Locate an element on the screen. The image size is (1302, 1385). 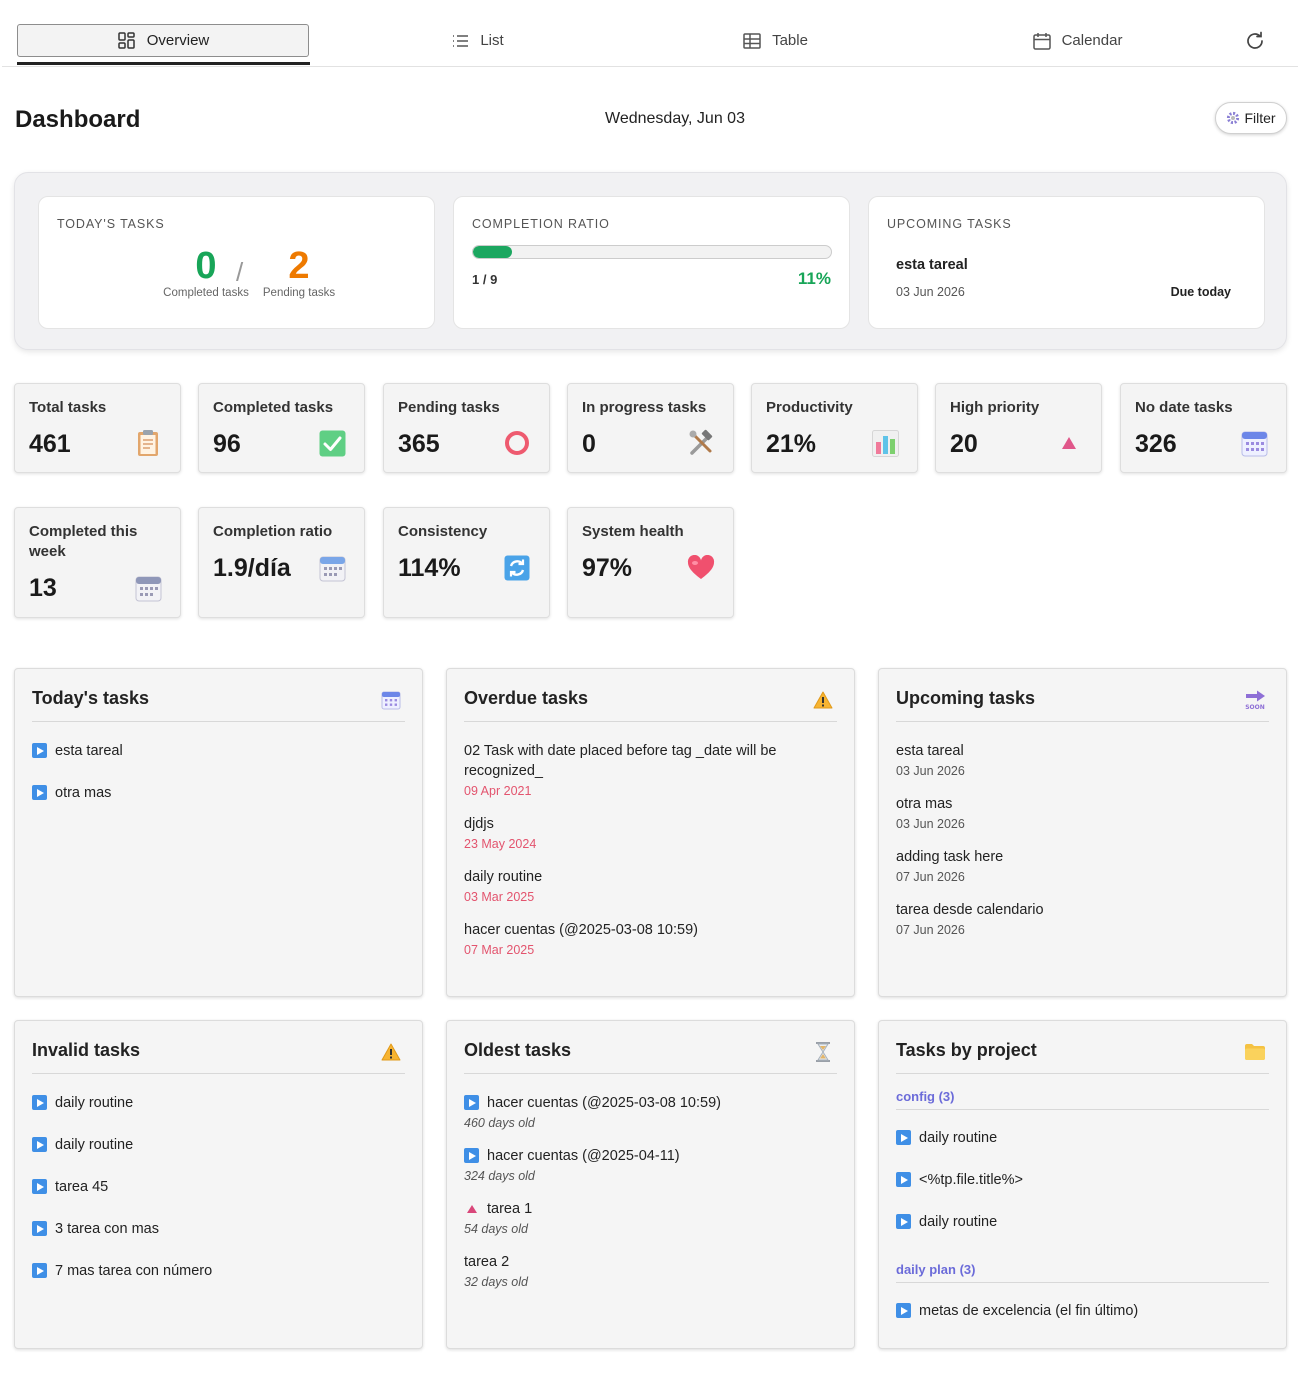
project-heading: config (3) is located at coordinates (1082, 1099).